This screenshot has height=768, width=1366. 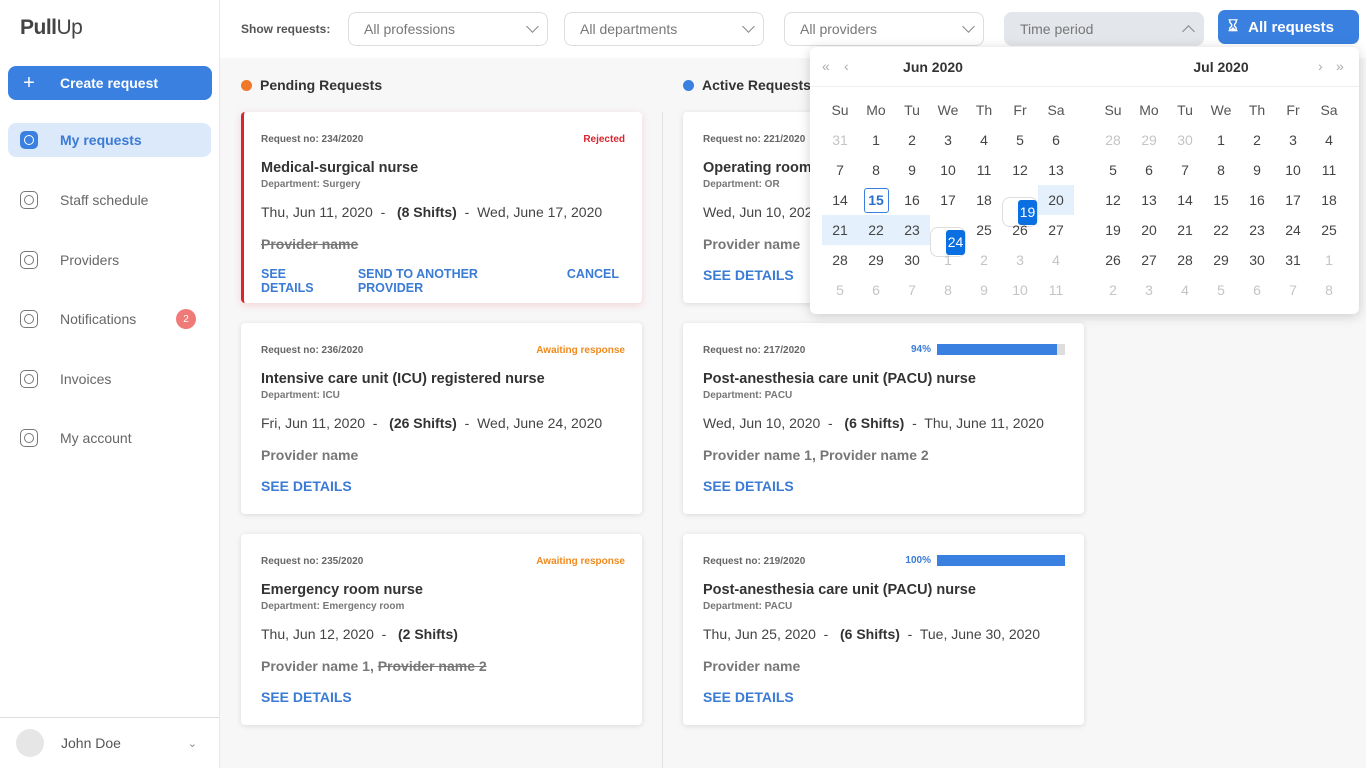 I want to click on next-year-icon: », so click(x=1340, y=66).